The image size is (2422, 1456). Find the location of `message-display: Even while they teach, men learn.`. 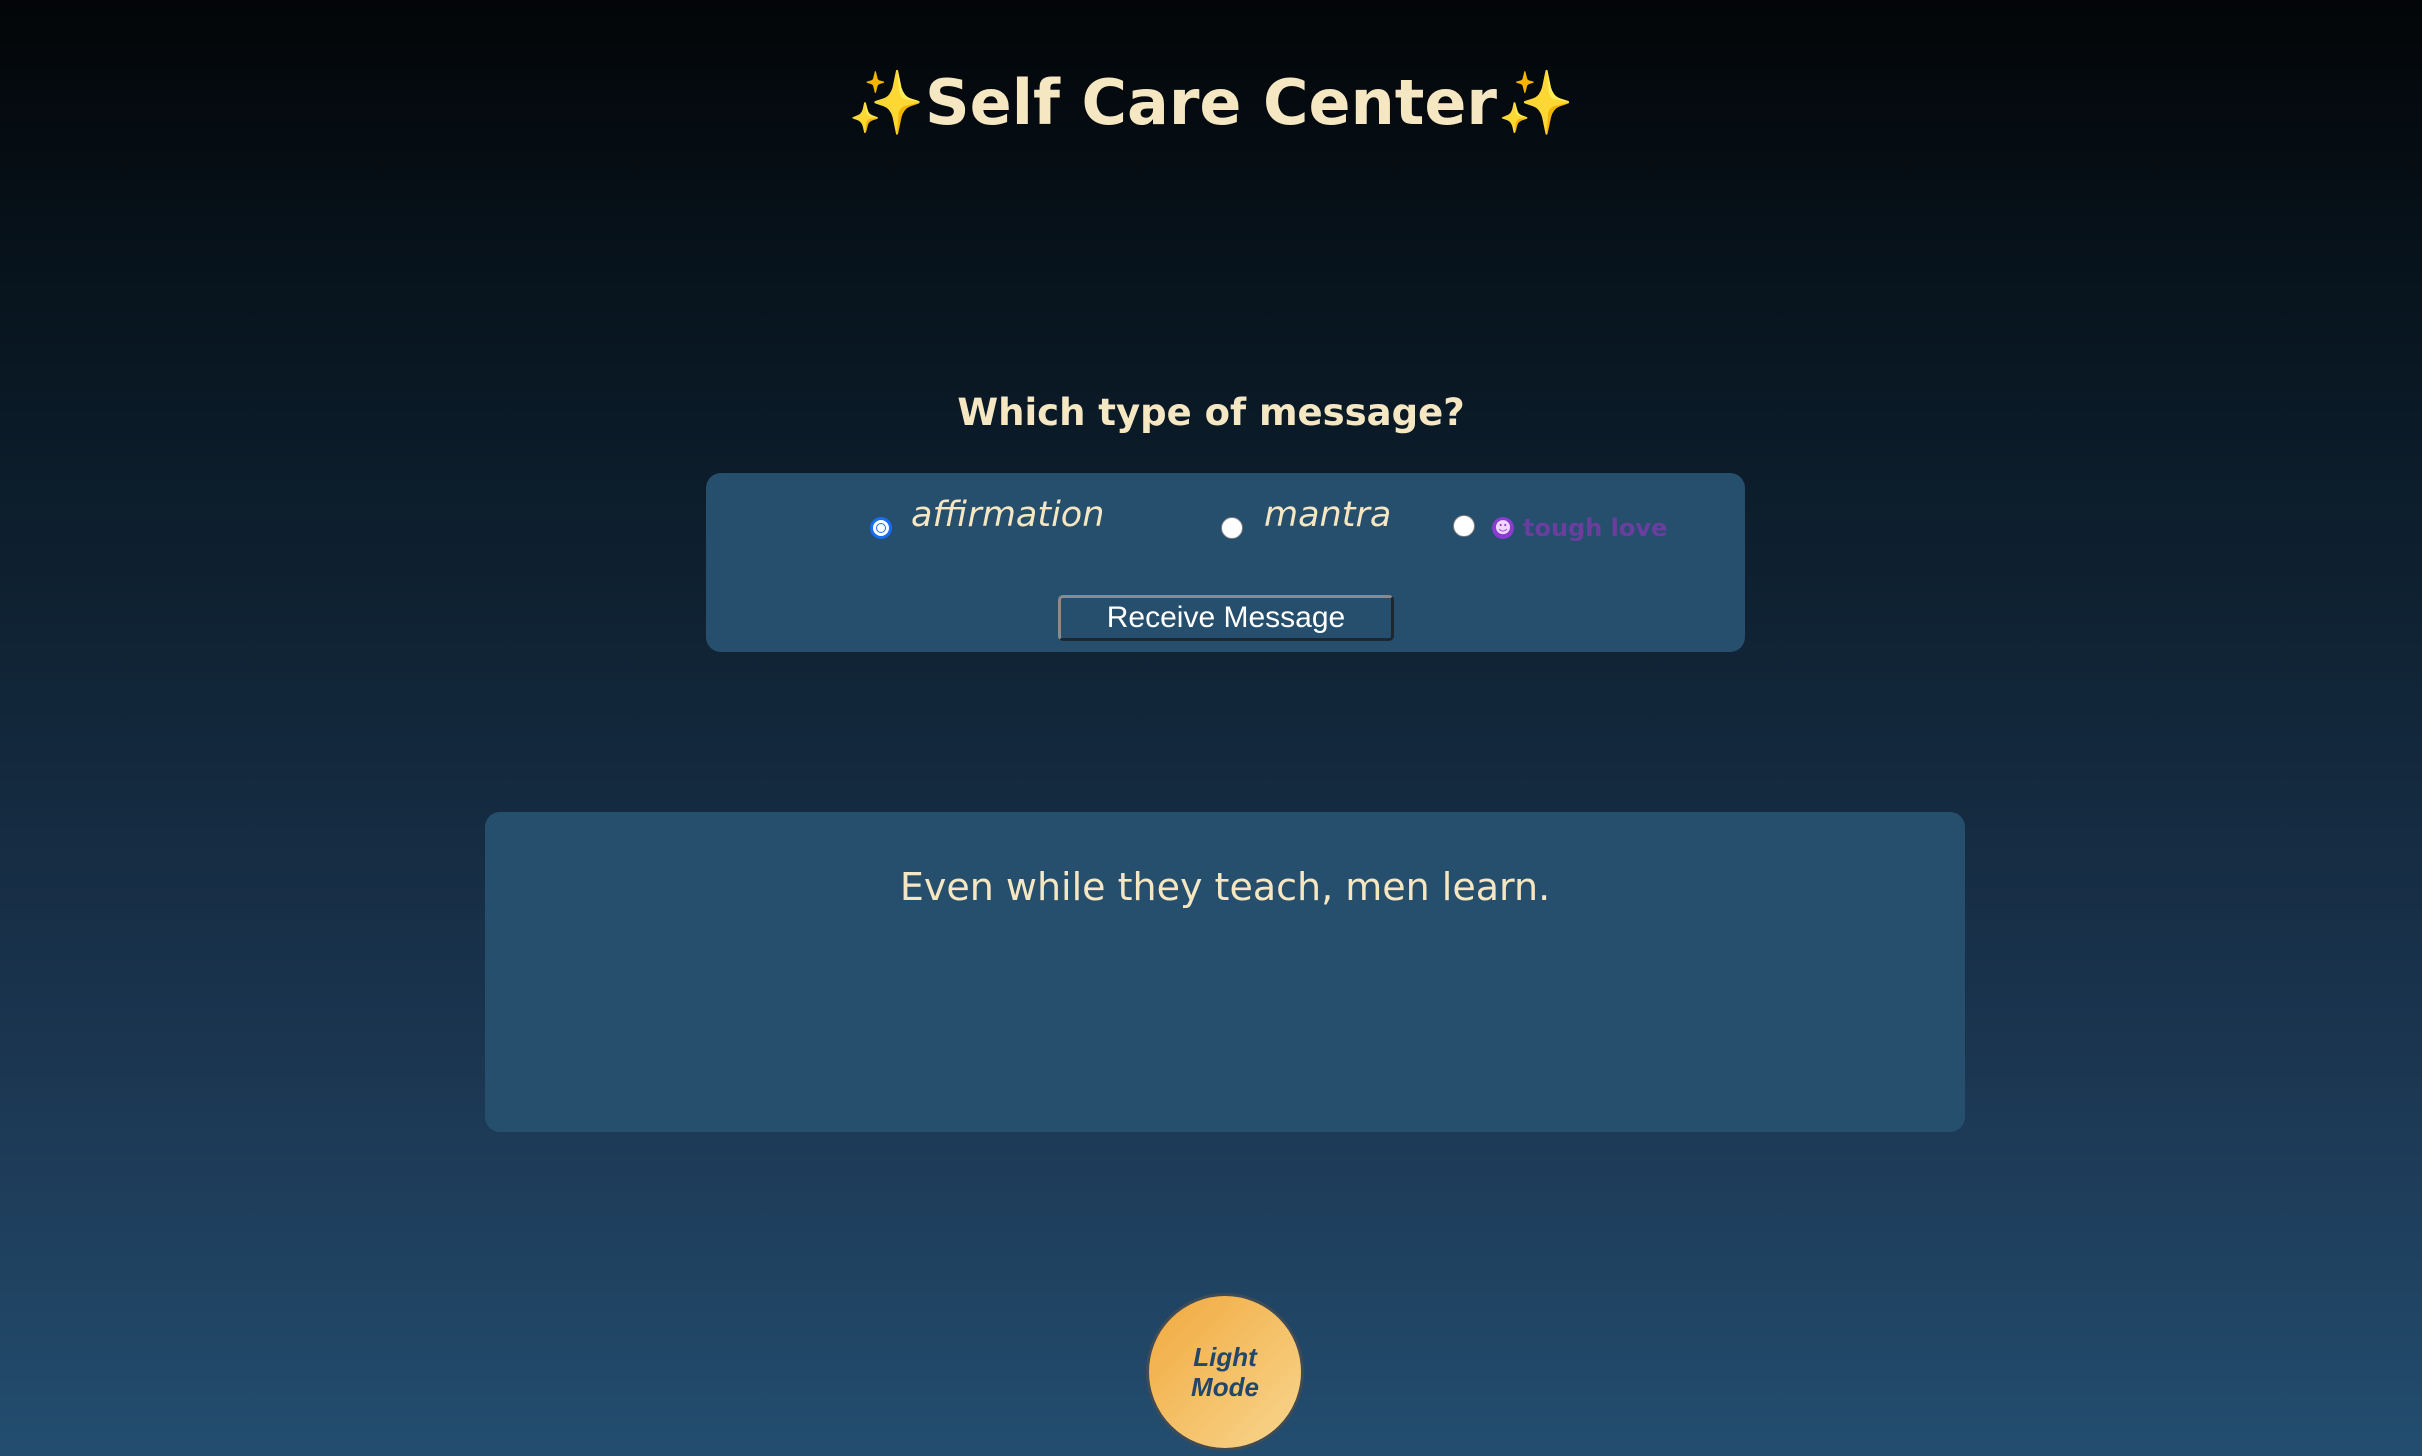

message-display: Even while they teach, men learn. is located at coordinates (1225, 972).